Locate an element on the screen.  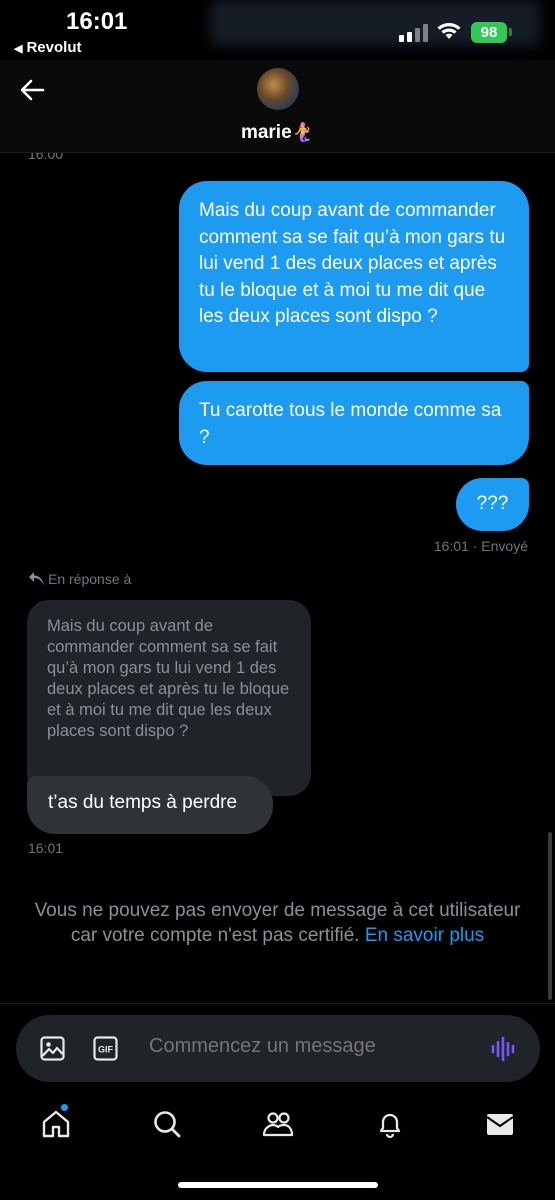
back-to-app-link: ◀ Revolut is located at coordinates (47, 47).